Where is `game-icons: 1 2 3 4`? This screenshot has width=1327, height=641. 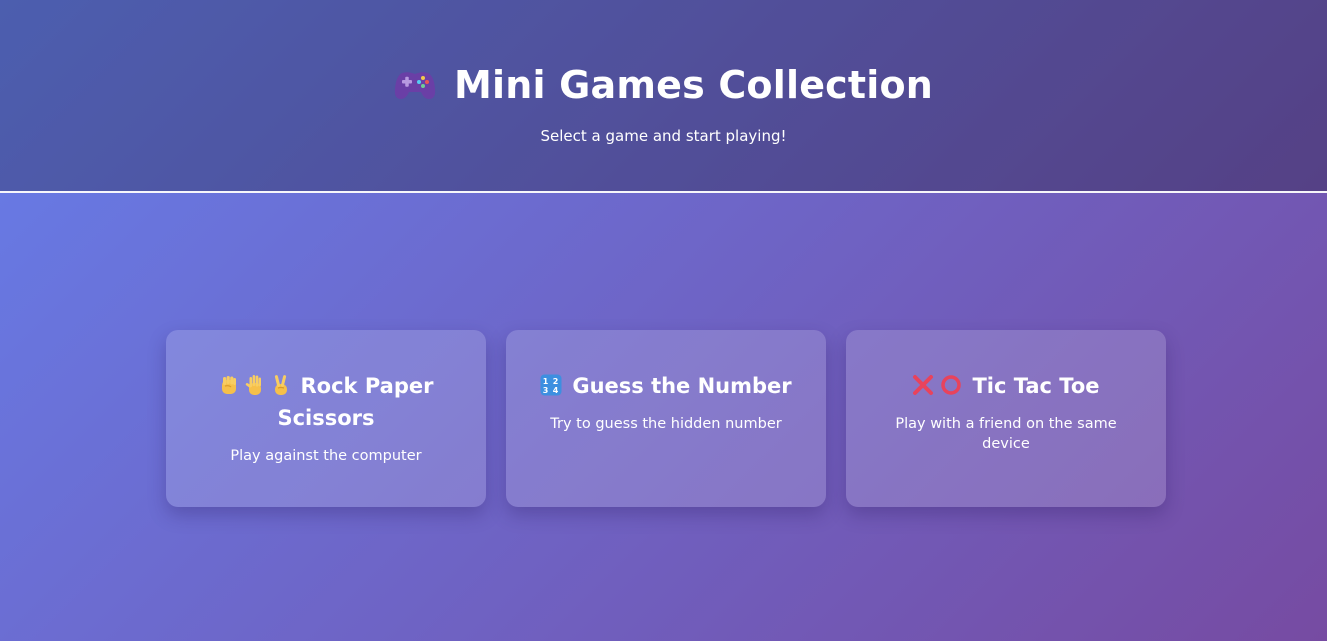 game-icons: 1 2 3 4 is located at coordinates (551, 385).